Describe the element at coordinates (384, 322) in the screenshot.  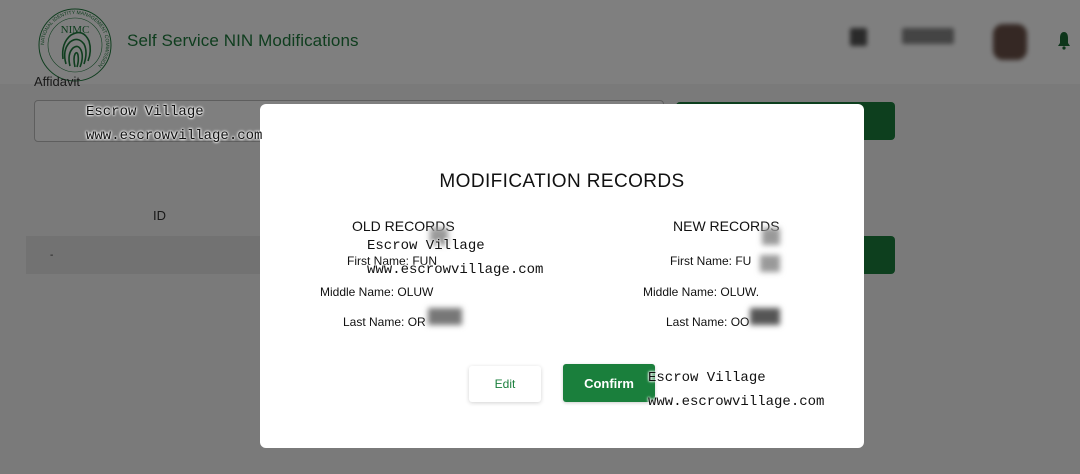
I see `old-last-name: Last Name: OR` at that location.